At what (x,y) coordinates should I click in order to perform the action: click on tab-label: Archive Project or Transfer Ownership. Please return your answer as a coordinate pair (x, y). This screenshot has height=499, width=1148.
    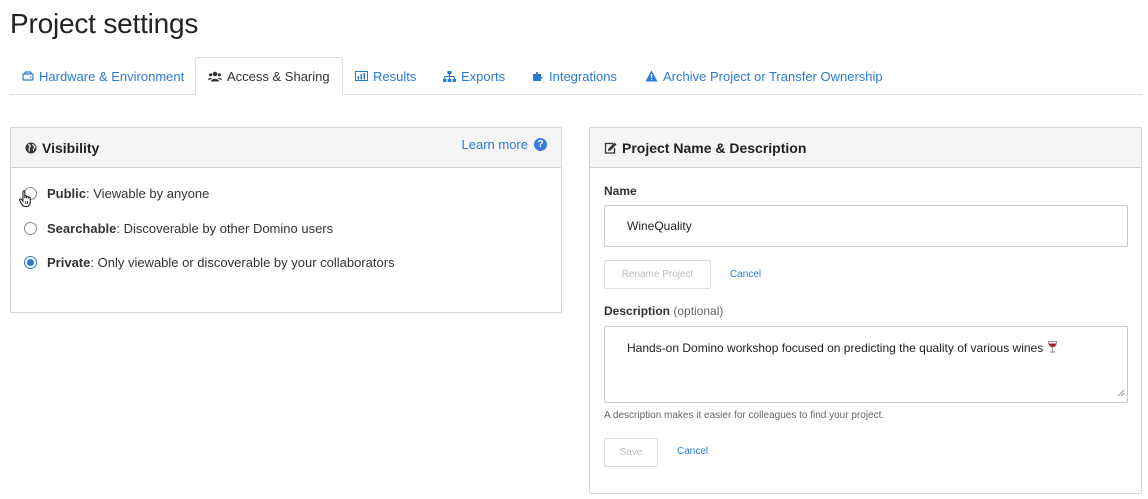
    Looking at the image, I should click on (773, 76).